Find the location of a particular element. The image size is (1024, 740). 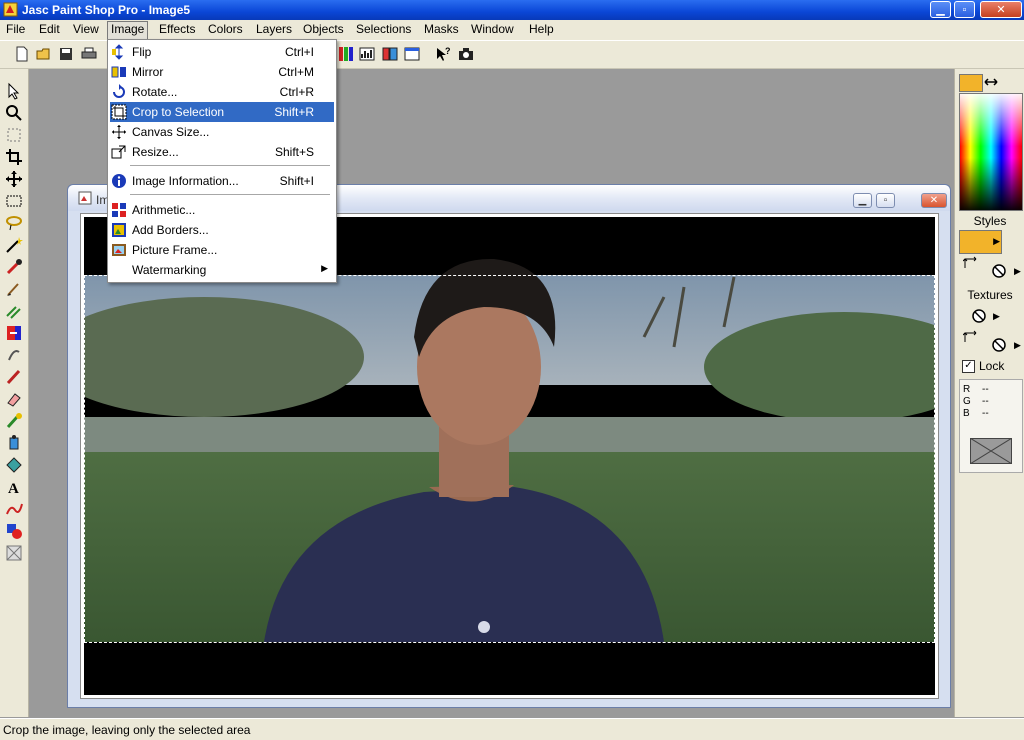

text-tool-icon: A is located at coordinates (14, 487).